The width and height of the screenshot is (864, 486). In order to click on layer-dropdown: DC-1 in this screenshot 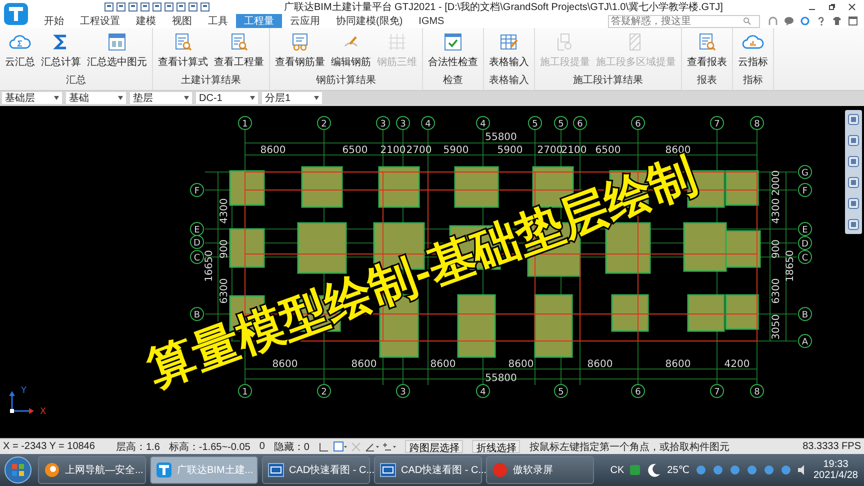, I will do `click(227, 98)`.